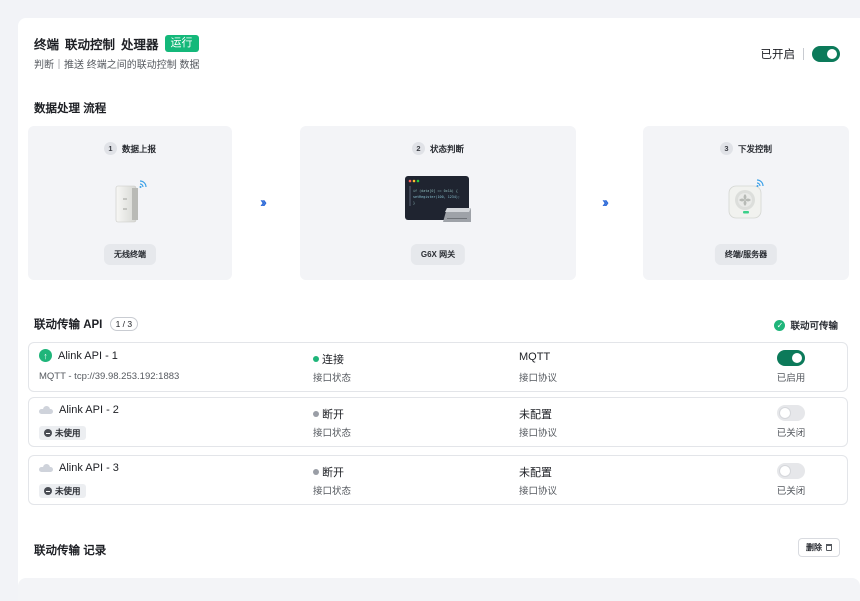 Image resolution: width=860 pixels, height=601 pixels. What do you see at coordinates (414, 203) in the screenshot?
I see `code-line-3: }` at bounding box center [414, 203].